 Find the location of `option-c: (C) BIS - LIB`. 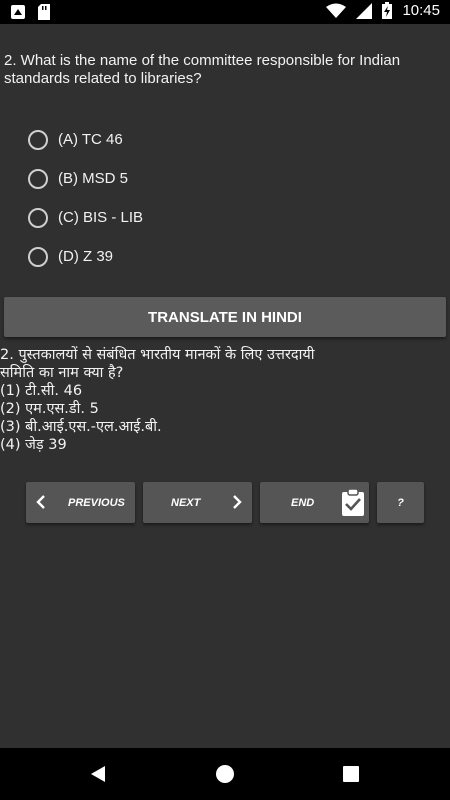

option-c: (C) BIS - LIB is located at coordinates (218, 217).